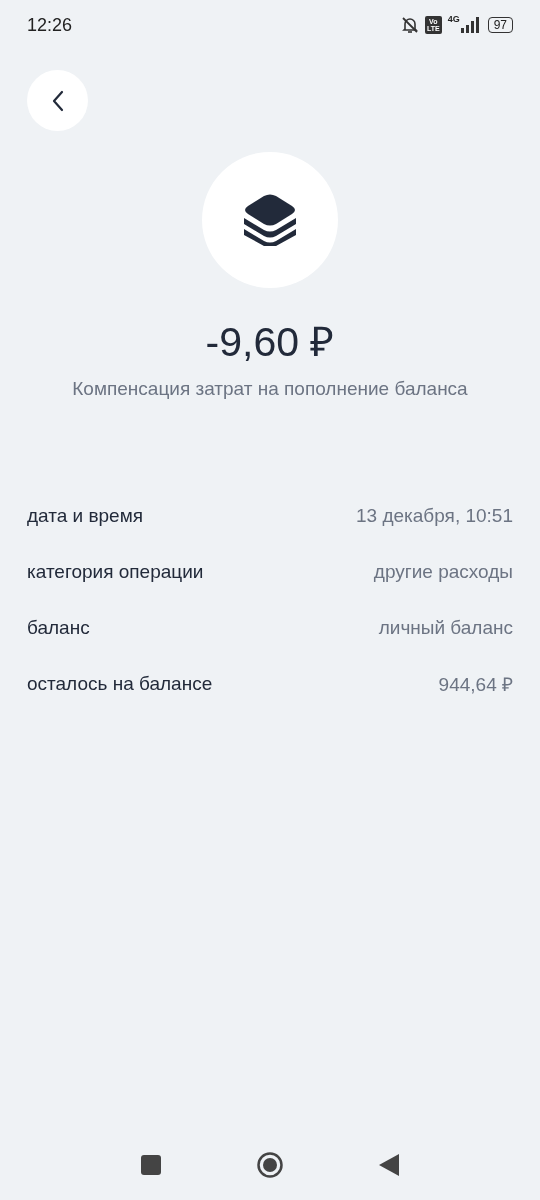 The image size is (540, 1200). Describe the element at coordinates (500, 25) in the screenshot. I see `battery-level: 97` at that location.